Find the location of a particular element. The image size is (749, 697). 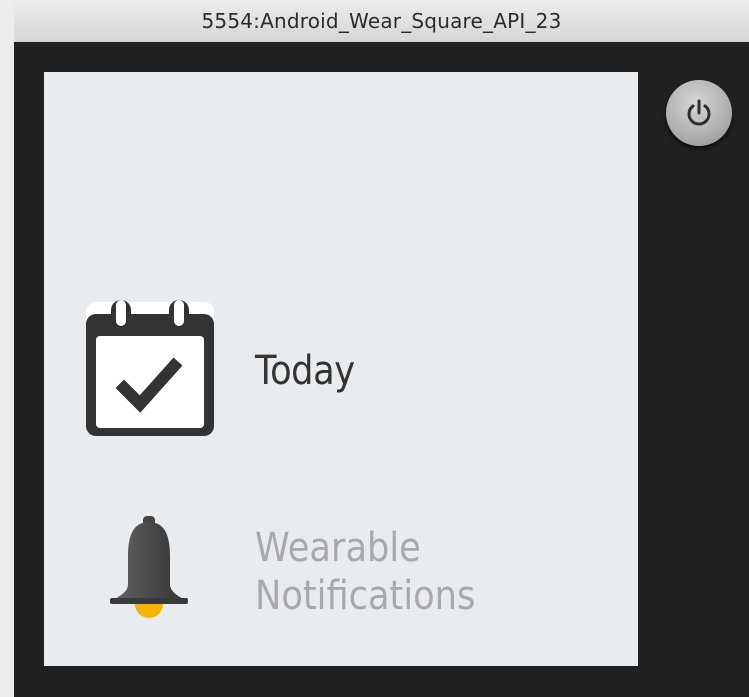

menu-item-label-today: Today is located at coordinates (305, 371).